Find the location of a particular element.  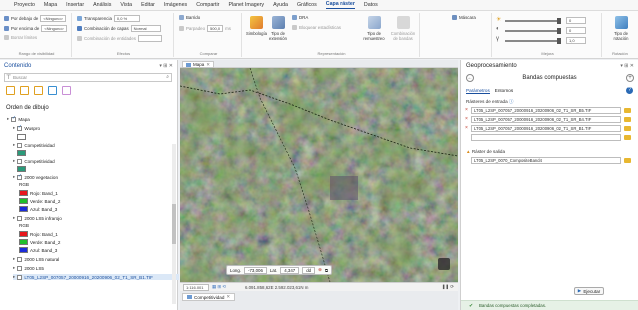

dra-button: DRA is located at coordinates (303, 17).